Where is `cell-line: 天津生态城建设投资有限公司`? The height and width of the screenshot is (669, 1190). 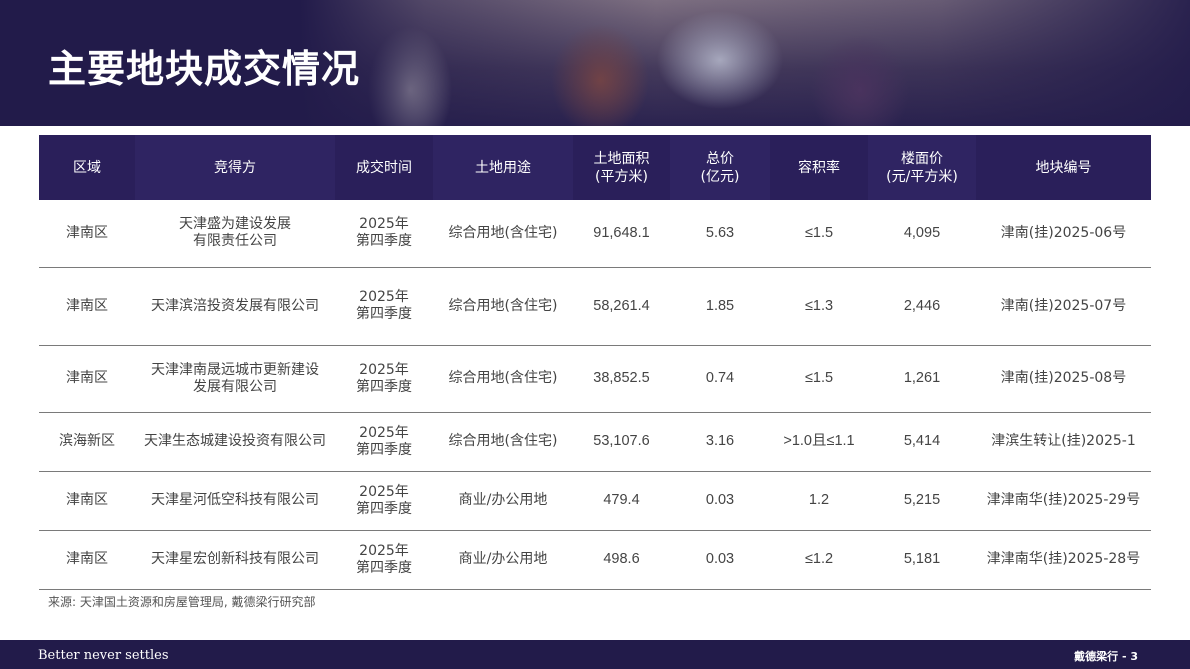
cell-line: 天津生态城建设投资有限公司 is located at coordinates (235, 441).